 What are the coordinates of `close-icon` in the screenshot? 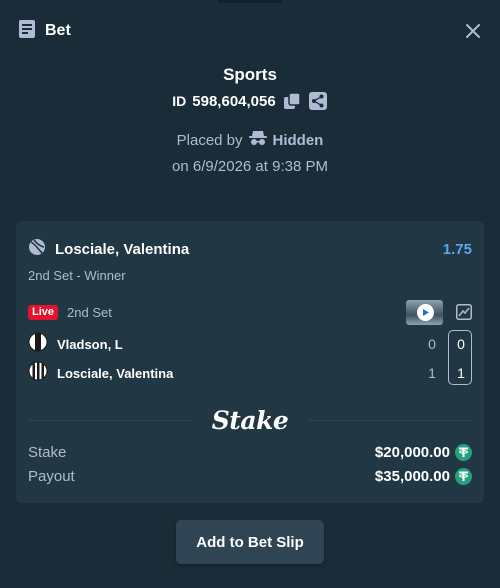 It's located at (473, 31).